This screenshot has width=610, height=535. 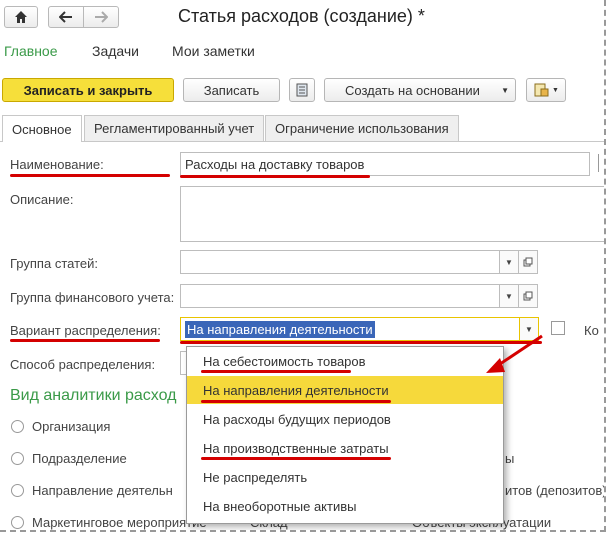 What do you see at coordinates (102, 490) in the screenshot?
I see `radio-direction-label: Направление деятельн` at bounding box center [102, 490].